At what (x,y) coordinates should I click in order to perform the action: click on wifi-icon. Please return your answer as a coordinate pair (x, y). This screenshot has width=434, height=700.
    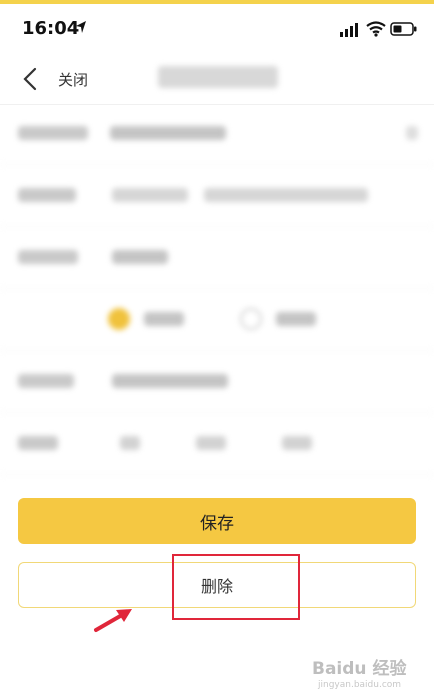
    Looking at the image, I should click on (376, 29).